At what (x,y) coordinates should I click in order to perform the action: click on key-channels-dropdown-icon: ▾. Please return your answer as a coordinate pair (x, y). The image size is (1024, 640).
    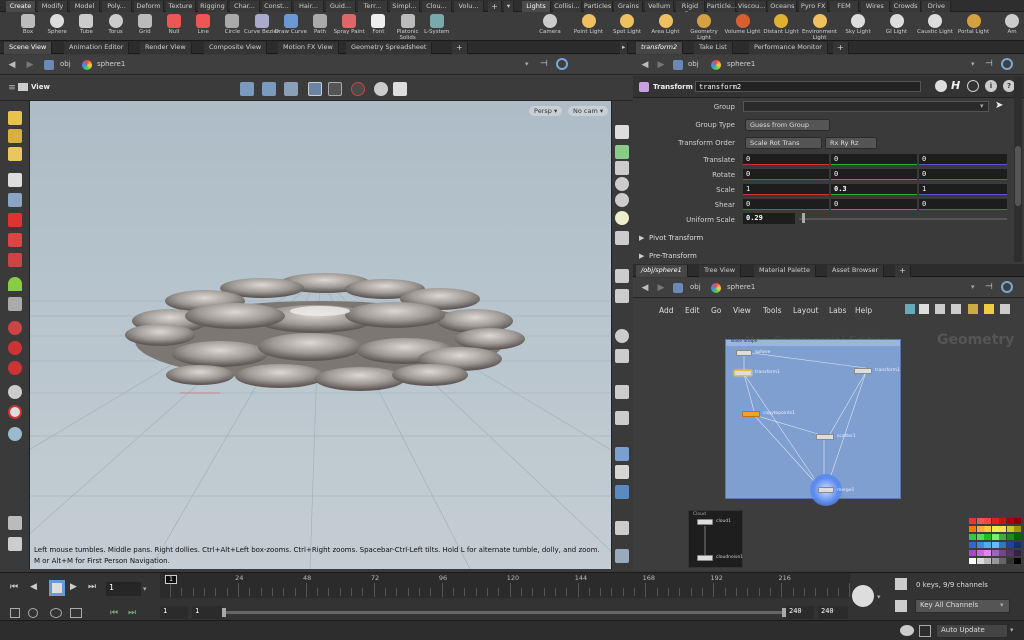
    Looking at the image, I should click on (1002, 605).